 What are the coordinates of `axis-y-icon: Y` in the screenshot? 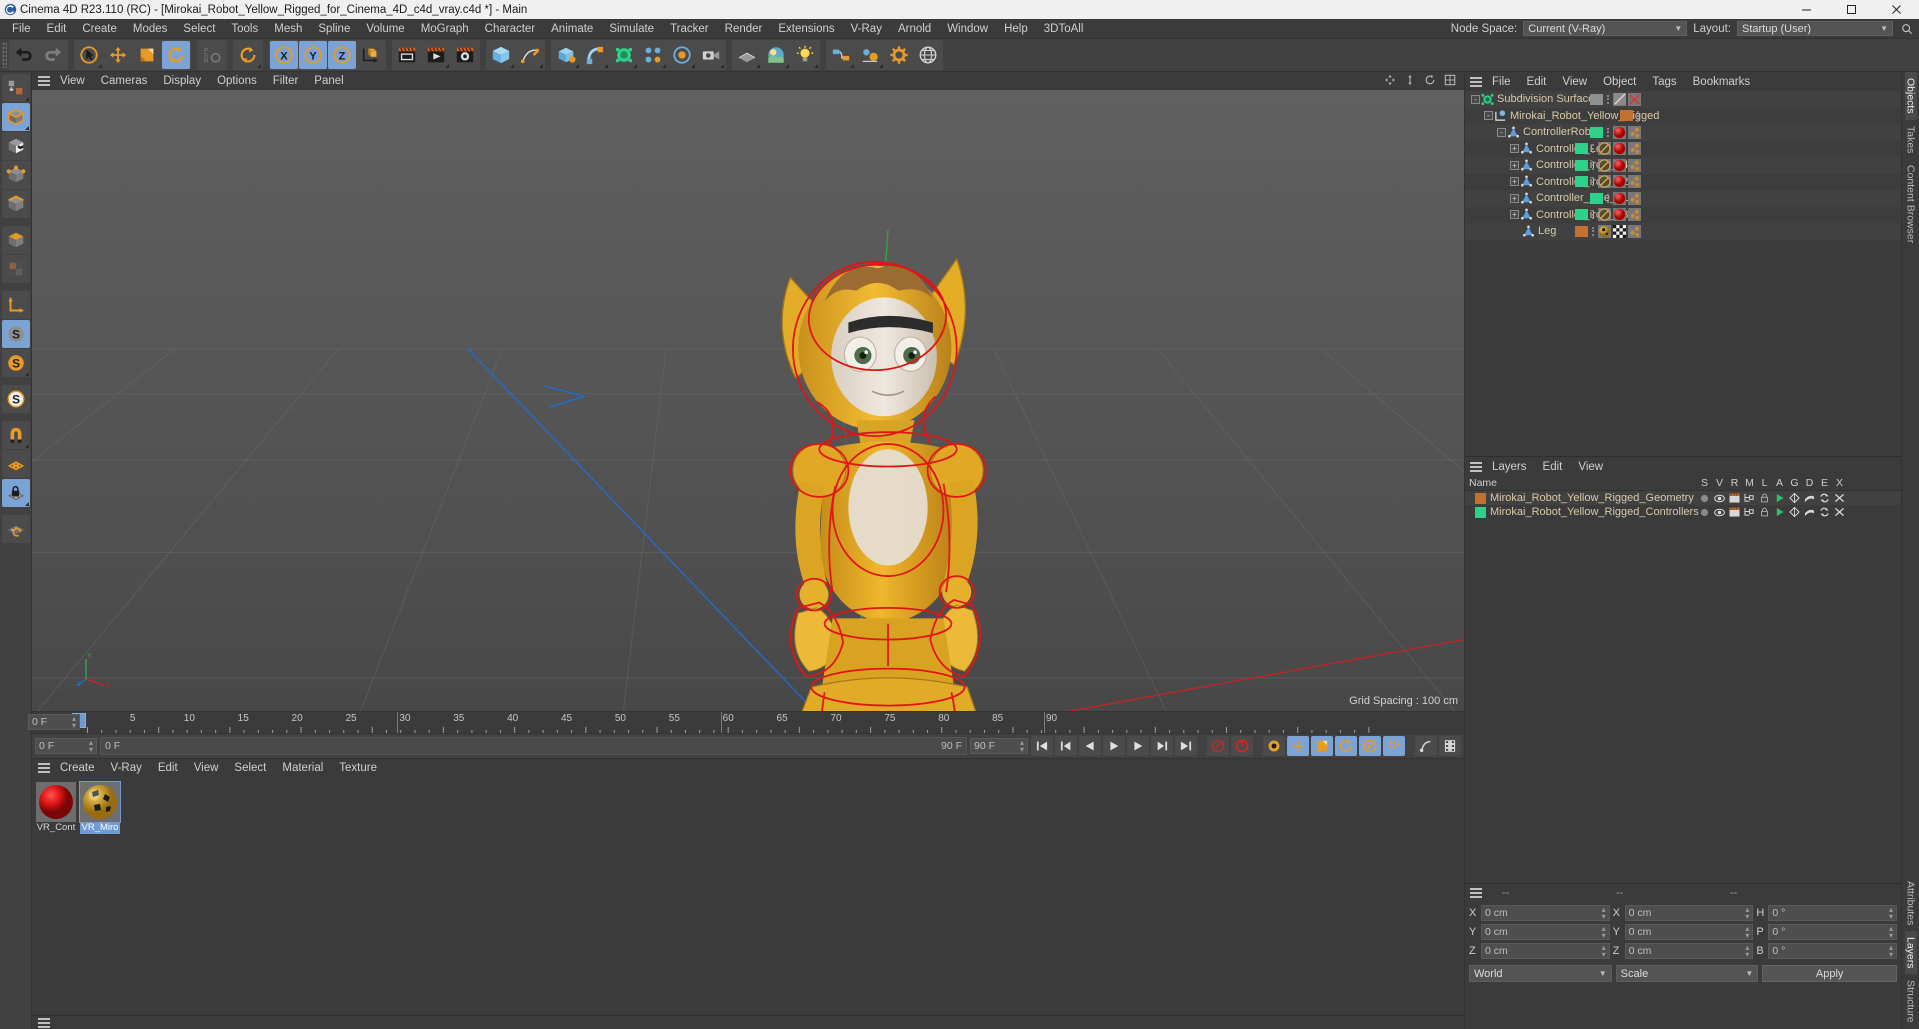 It's located at (313, 55).